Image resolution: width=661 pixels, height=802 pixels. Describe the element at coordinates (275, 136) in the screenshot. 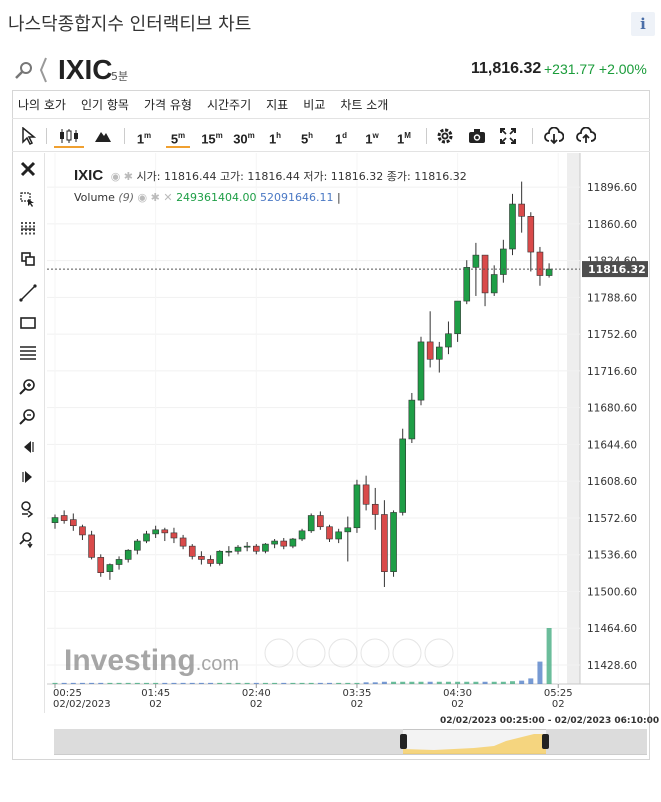

I see `interval-1h-button: 1h` at that location.